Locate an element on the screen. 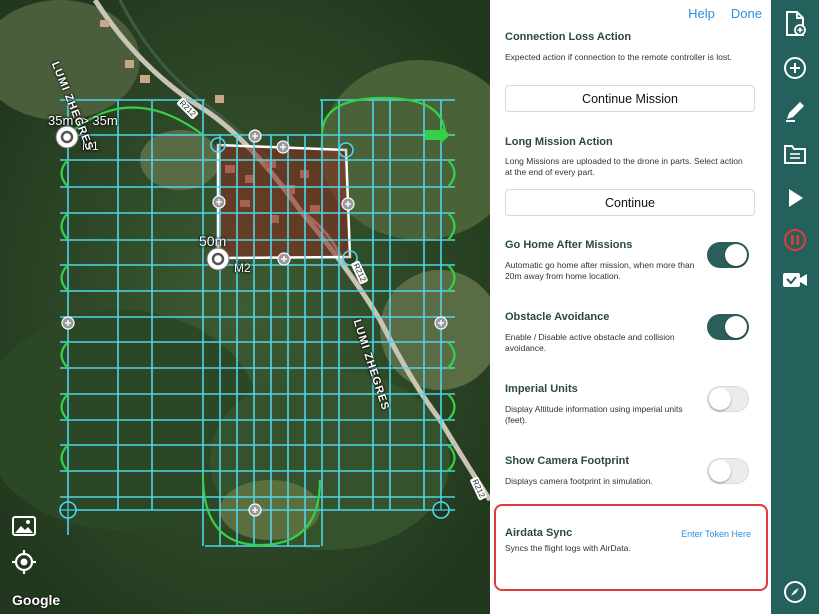  go-home-title: Go Home After Missions is located at coordinates (569, 245).